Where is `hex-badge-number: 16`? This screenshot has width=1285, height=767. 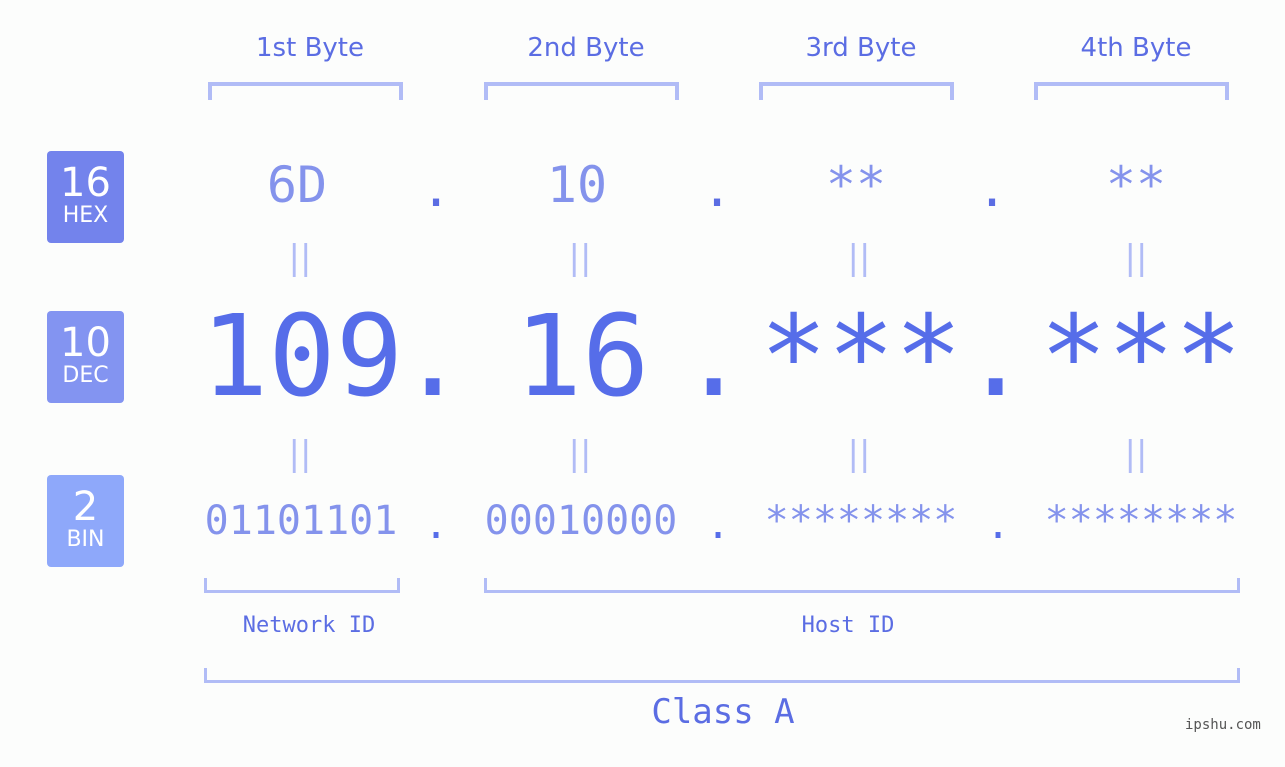
hex-badge-number: 16 is located at coordinates (85, 183).